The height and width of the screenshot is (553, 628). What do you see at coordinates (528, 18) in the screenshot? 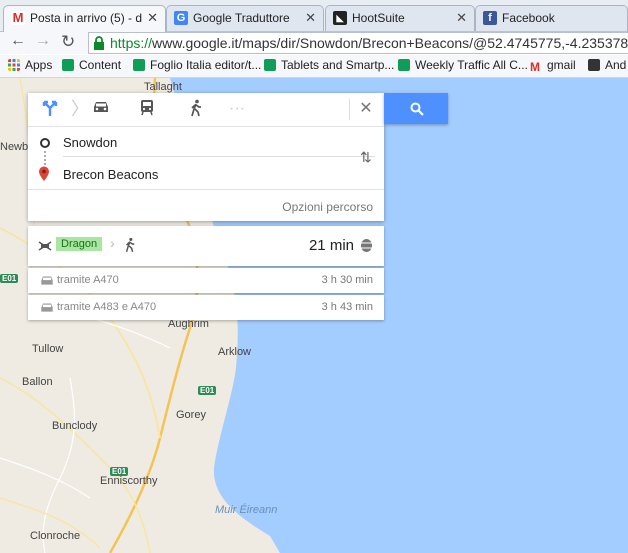
I see `tab-title: Facebook` at bounding box center [528, 18].